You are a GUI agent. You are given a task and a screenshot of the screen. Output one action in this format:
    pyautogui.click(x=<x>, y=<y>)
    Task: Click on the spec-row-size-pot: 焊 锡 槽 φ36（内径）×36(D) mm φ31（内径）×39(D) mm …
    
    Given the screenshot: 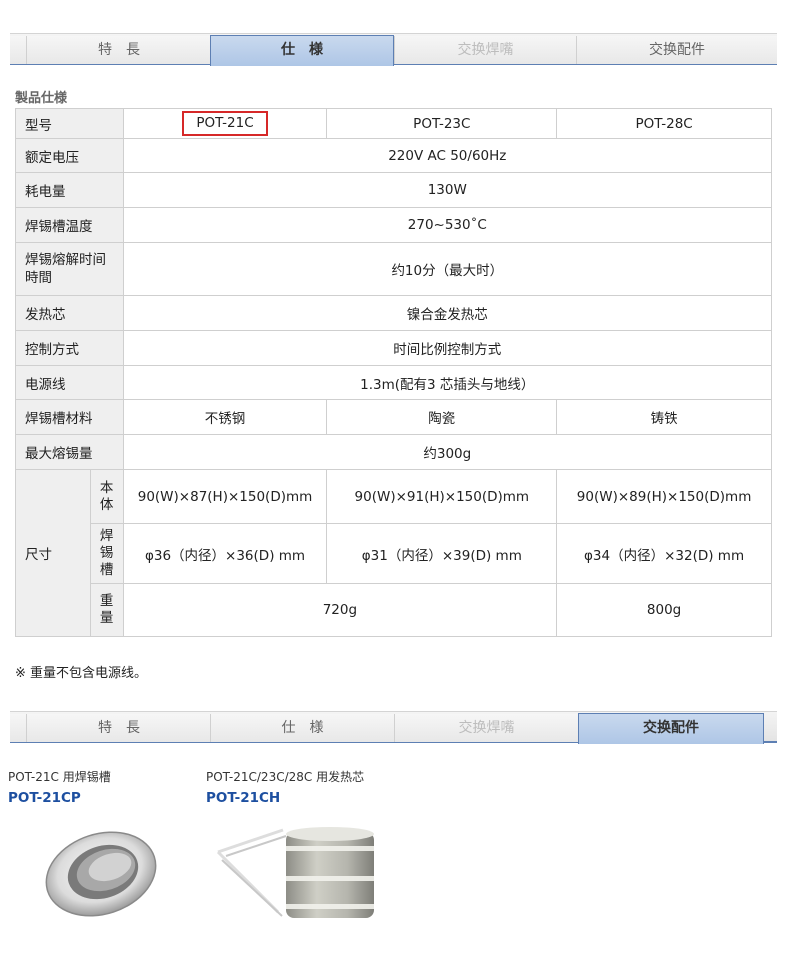 What is the action you would take?
    pyautogui.click(x=394, y=553)
    